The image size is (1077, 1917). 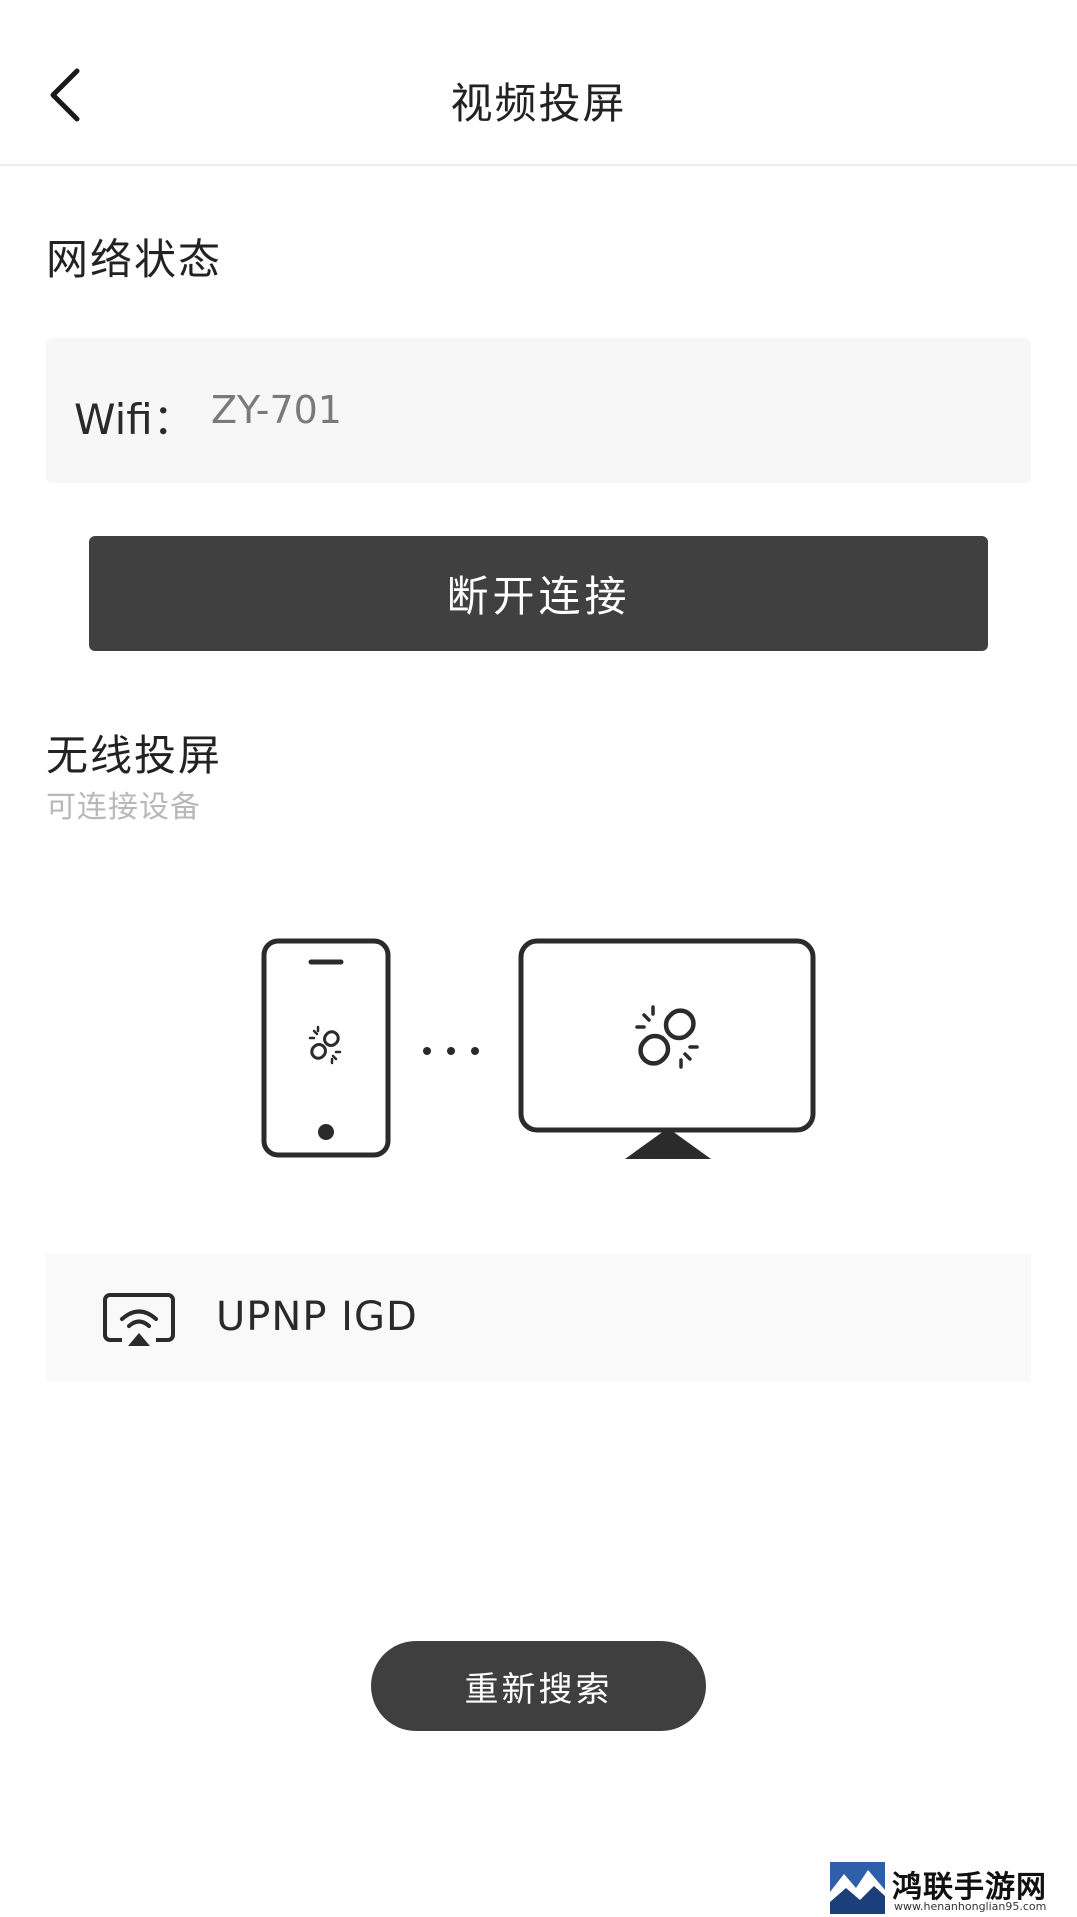 I want to click on disconnect-button: 断开连接, so click(x=538, y=593).